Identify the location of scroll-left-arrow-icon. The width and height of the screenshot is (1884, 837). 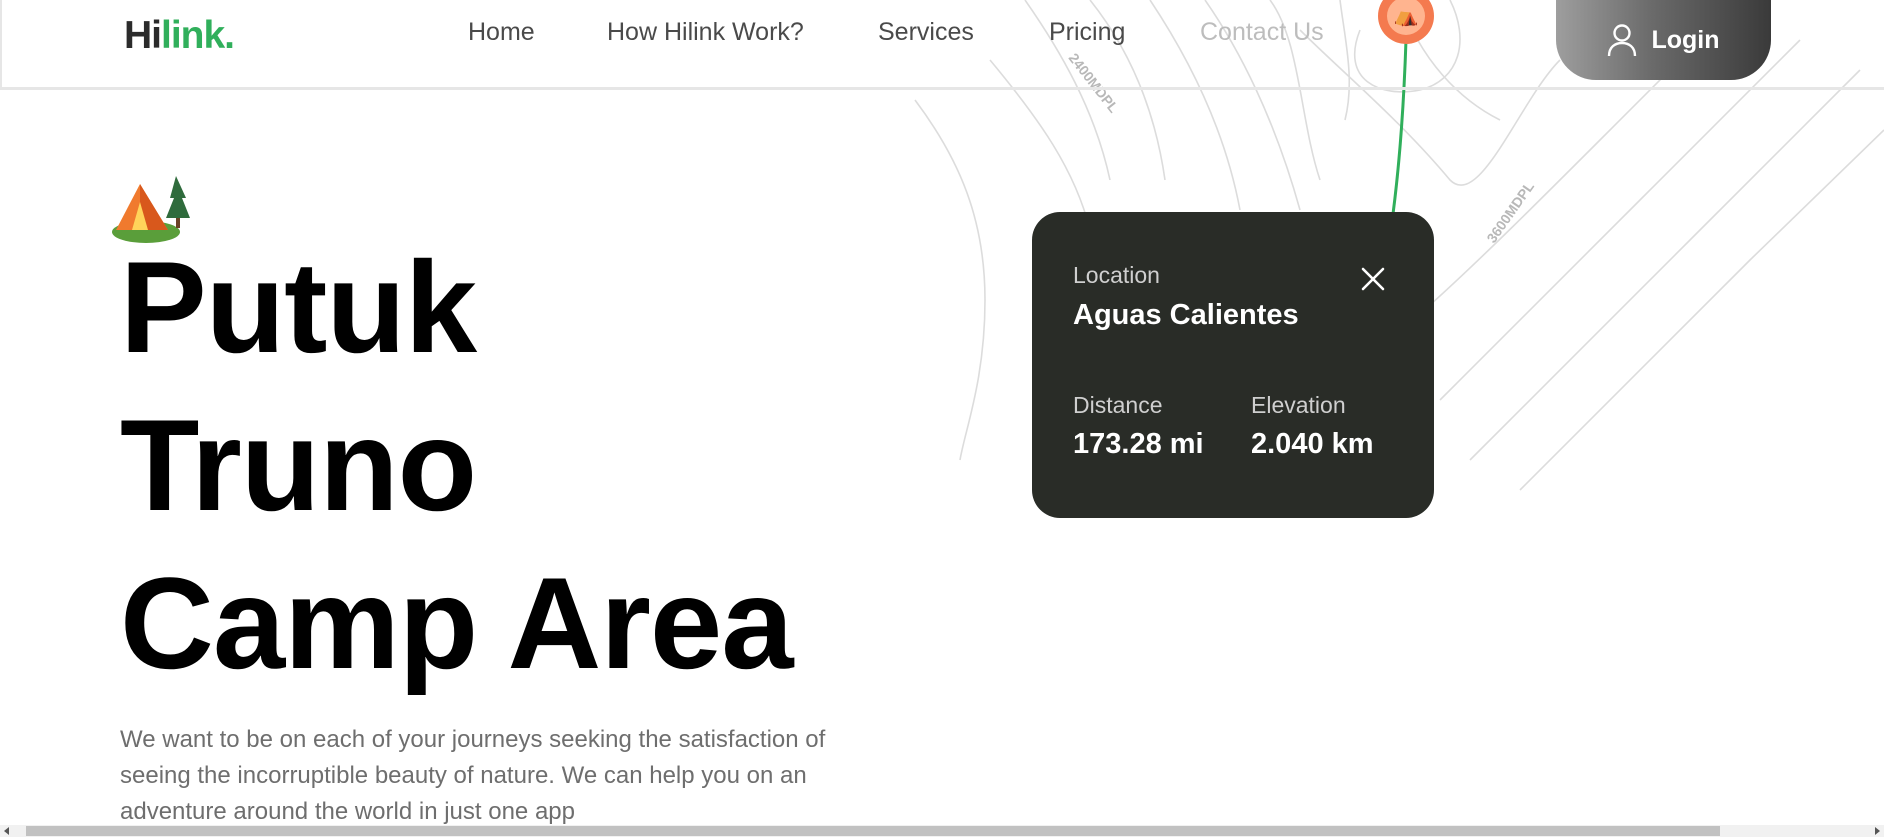
(6, 831).